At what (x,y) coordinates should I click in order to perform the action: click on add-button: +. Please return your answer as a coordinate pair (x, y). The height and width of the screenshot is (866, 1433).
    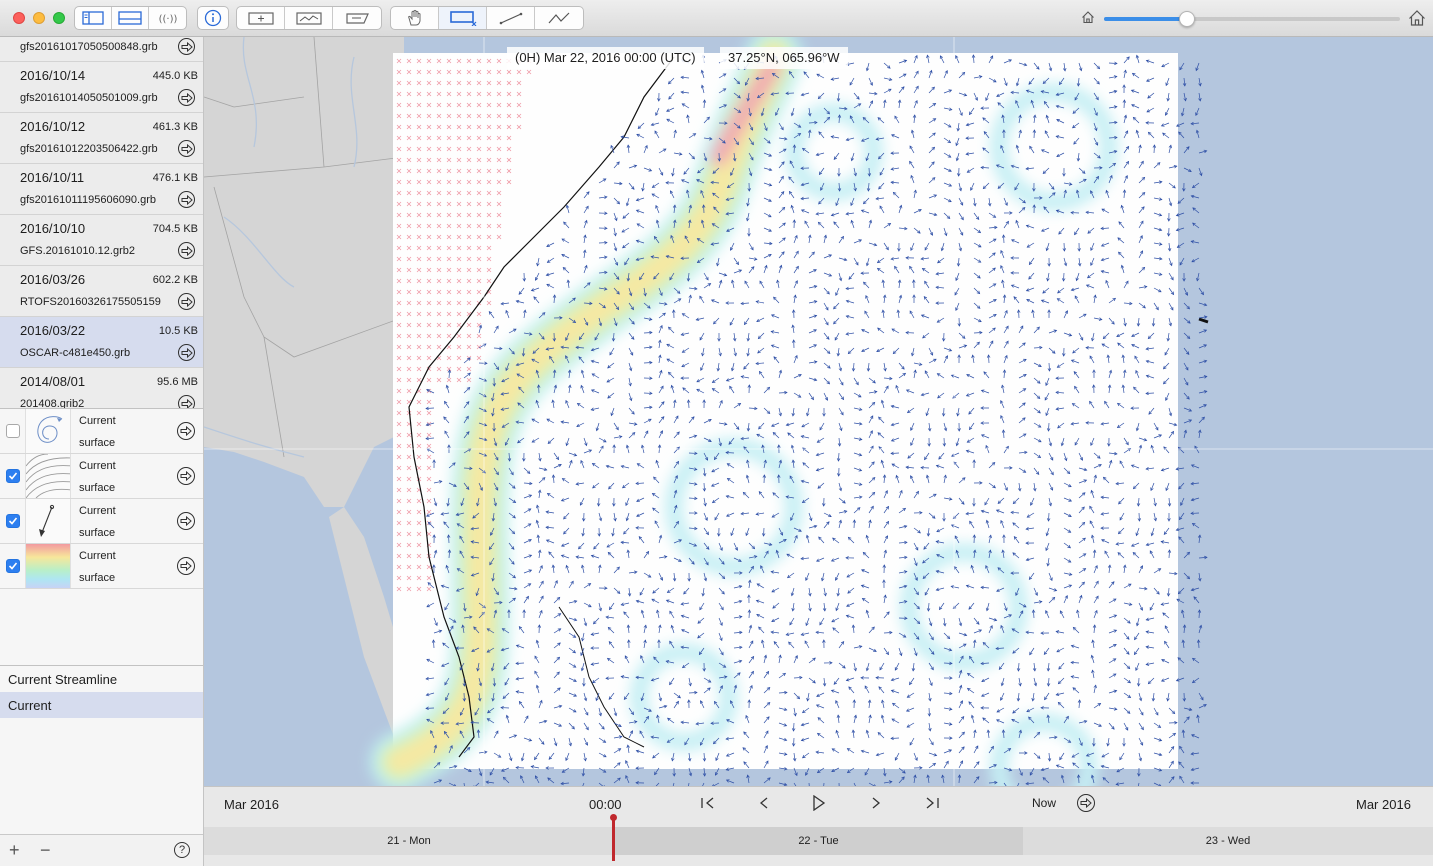
    Looking at the image, I should click on (14, 850).